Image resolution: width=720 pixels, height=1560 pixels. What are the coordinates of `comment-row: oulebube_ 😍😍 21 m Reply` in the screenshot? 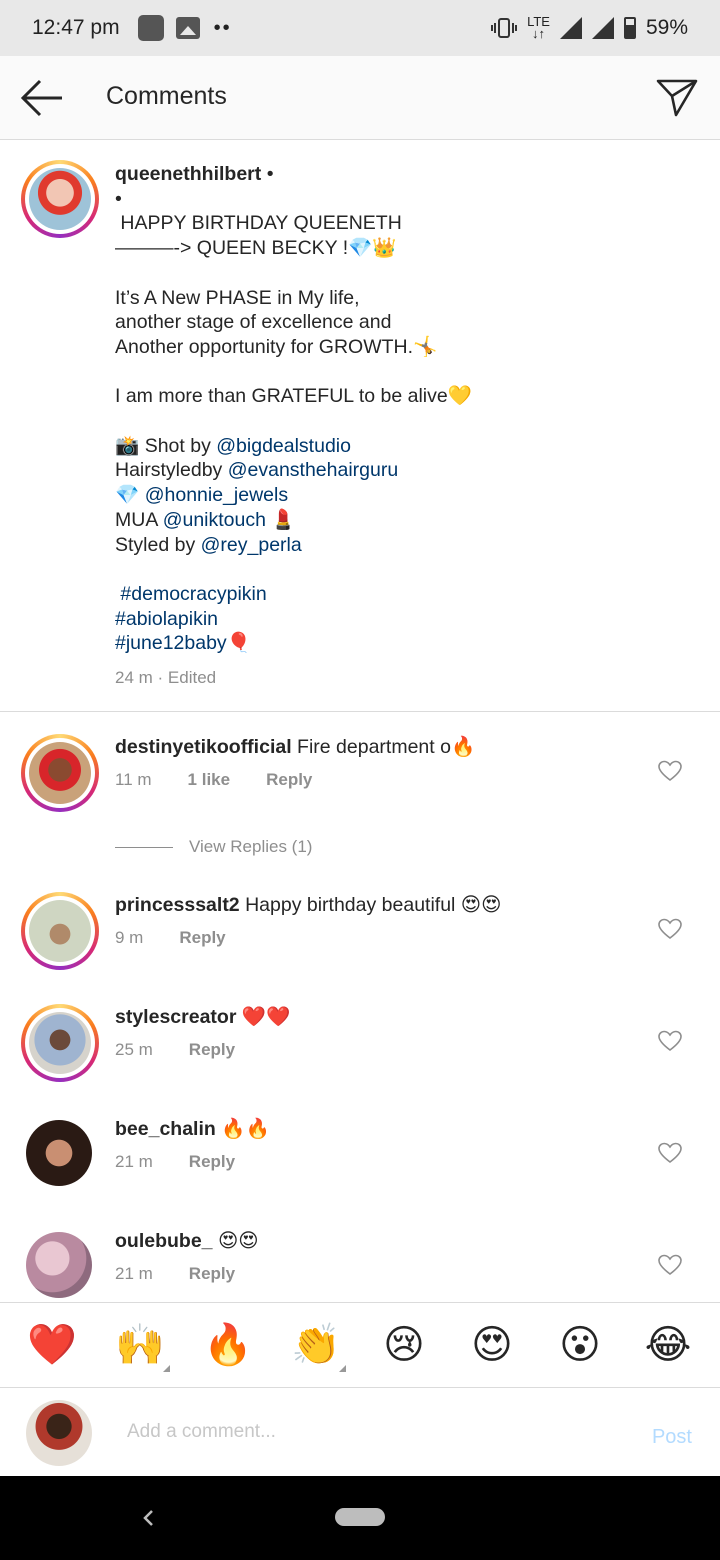 It's located at (360, 1265).